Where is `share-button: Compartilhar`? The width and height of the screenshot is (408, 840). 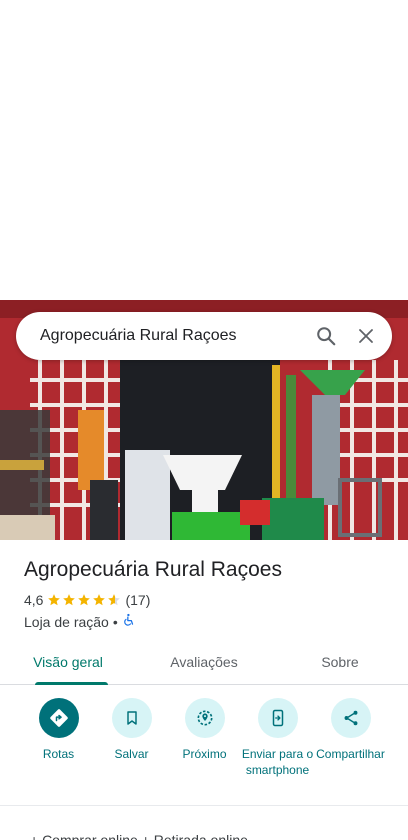
share-button: Compartilhar is located at coordinates (350, 750).